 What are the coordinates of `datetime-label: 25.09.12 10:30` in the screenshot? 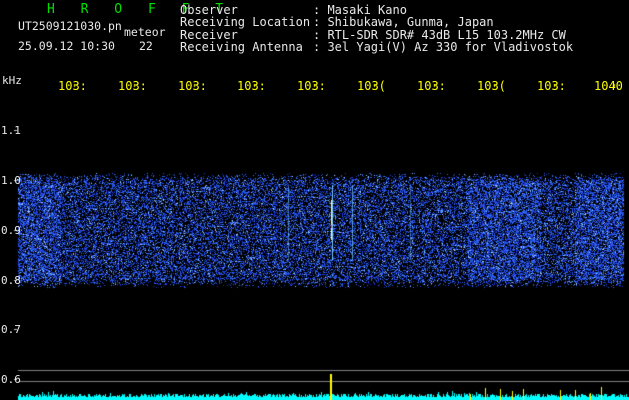 It's located at (66, 46).